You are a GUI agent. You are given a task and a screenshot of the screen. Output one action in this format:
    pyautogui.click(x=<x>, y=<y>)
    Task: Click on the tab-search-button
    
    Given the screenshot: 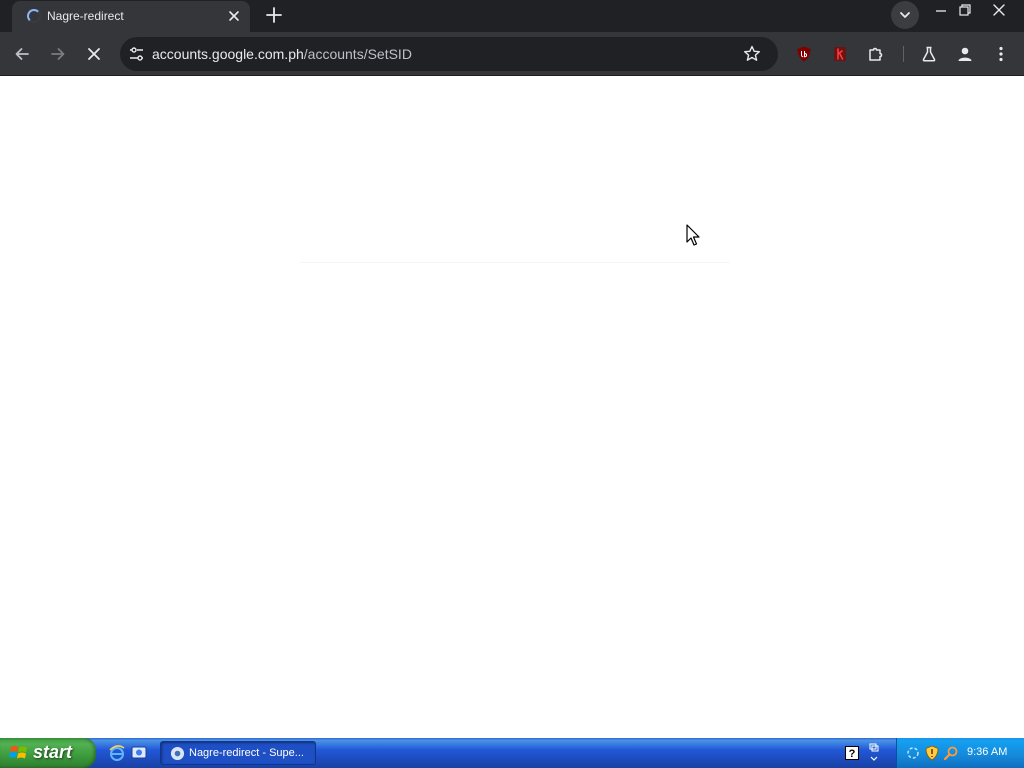 What is the action you would take?
    pyautogui.click(x=905, y=15)
    